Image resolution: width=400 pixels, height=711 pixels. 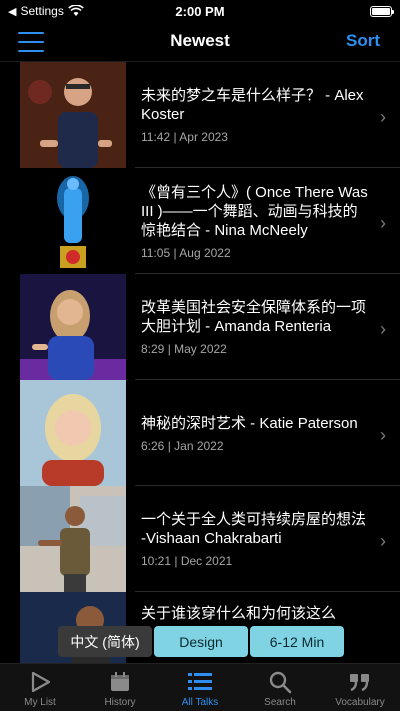 What do you see at coordinates (40, 702) in the screenshot?
I see `tab-label: My List` at bounding box center [40, 702].